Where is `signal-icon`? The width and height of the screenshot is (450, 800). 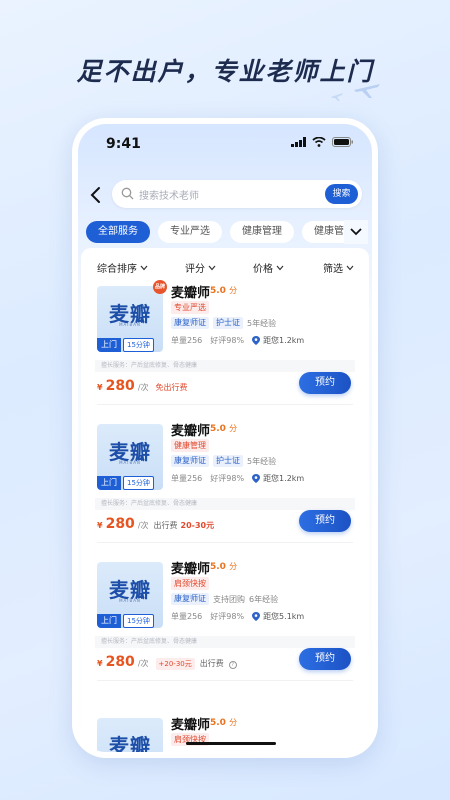 signal-icon is located at coordinates (298, 142).